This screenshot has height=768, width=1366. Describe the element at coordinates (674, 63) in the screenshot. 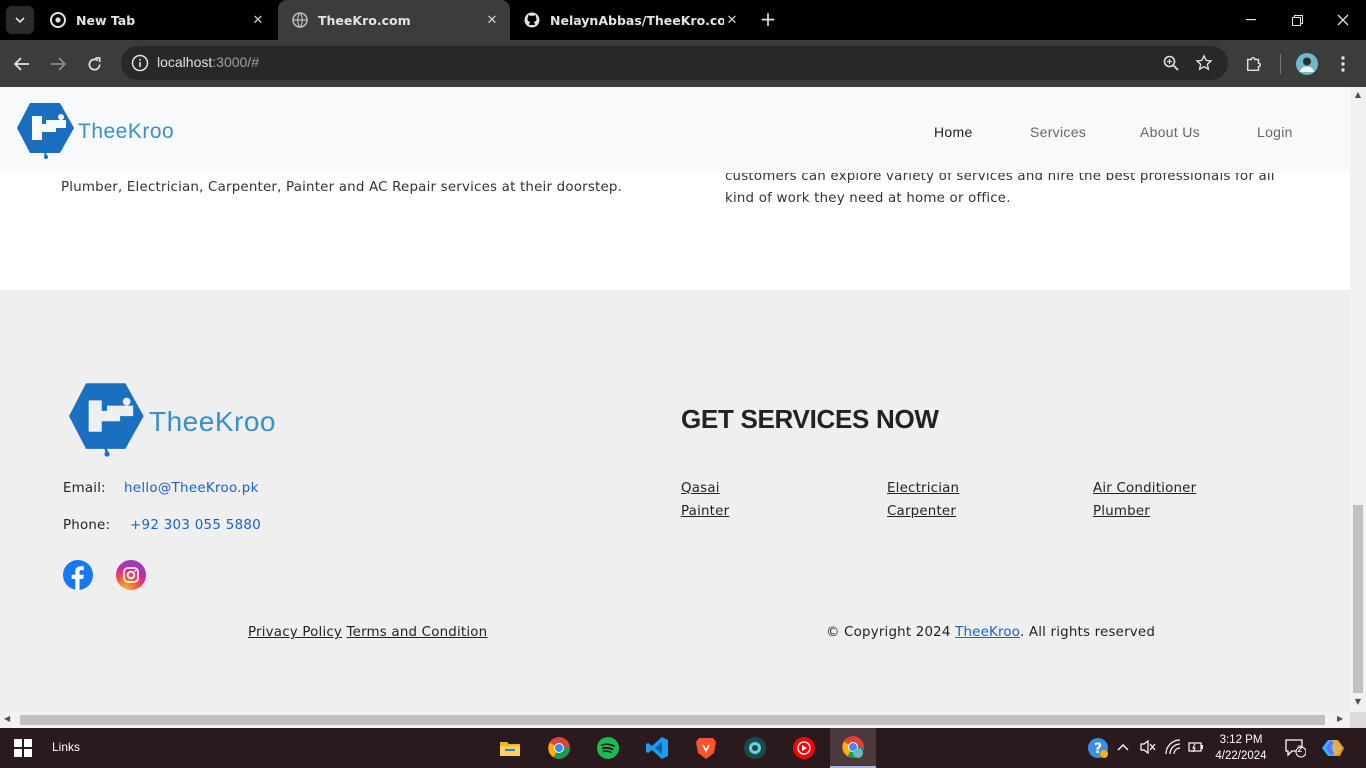

I see `address-bar: localhost:3000/#` at that location.